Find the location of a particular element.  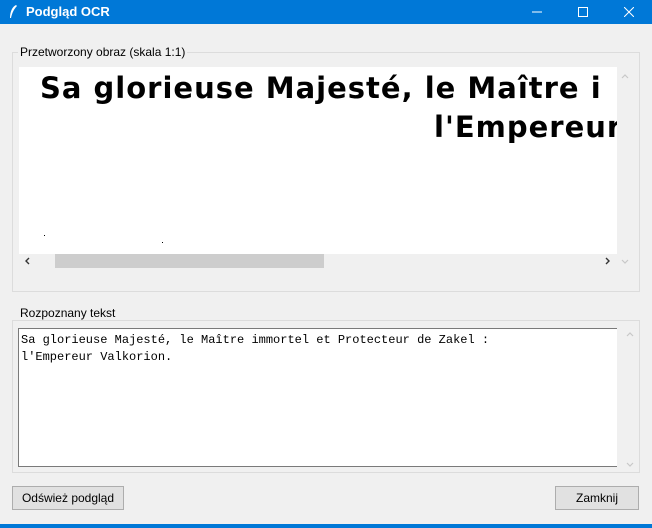

chevron-left-icon is located at coordinates (27, 261).